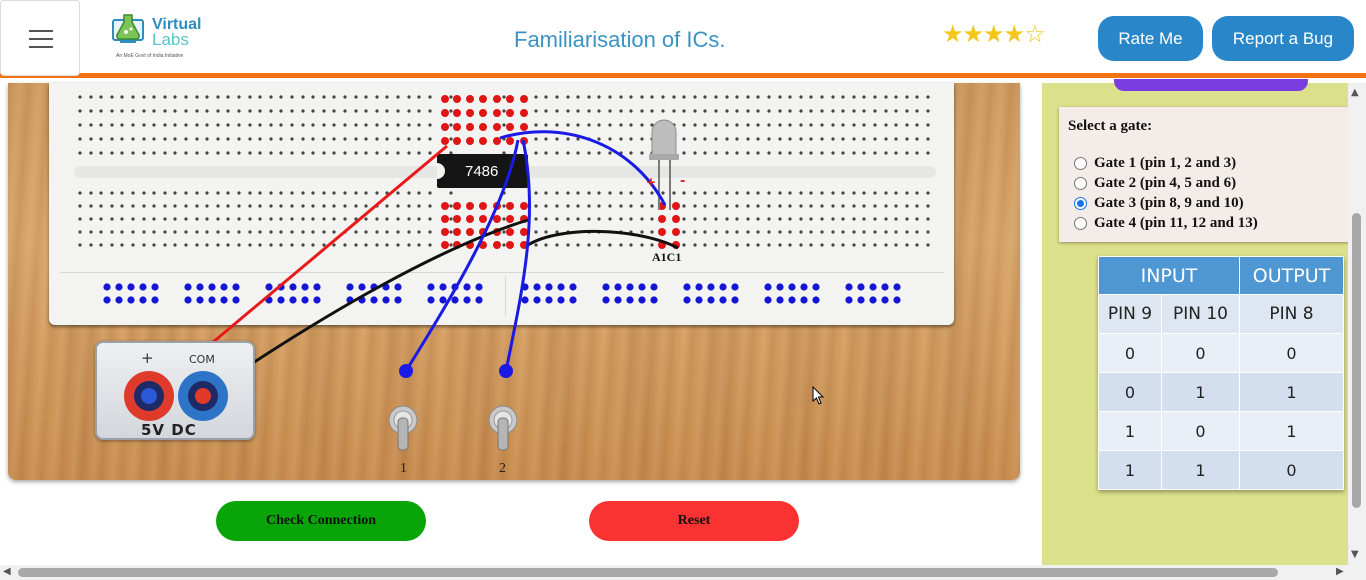  What do you see at coordinates (1355, 554) in the screenshot?
I see `scroll-down-icon: ▼` at bounding box center [1355, 554].